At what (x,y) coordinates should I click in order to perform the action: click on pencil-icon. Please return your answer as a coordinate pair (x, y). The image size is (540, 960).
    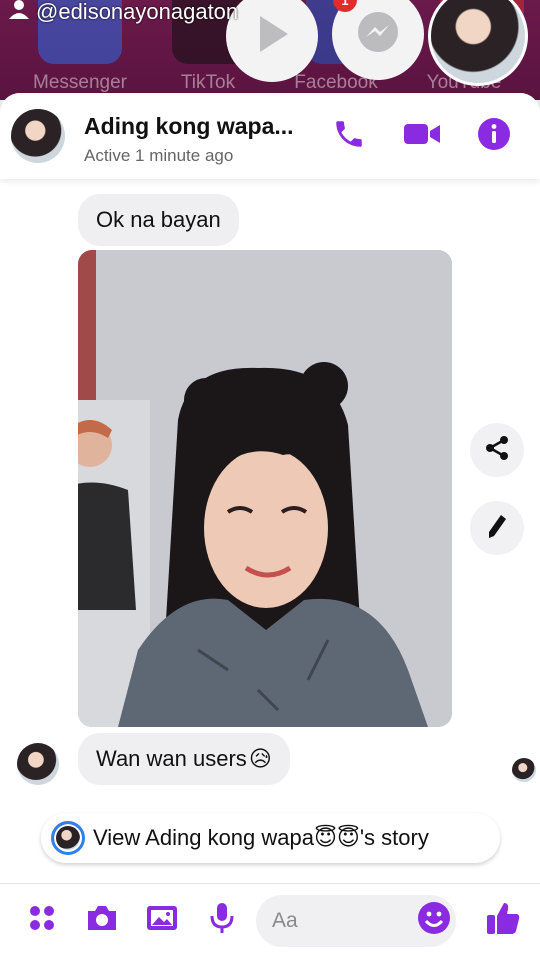
    Looking at the image, I should click on (497, 528).